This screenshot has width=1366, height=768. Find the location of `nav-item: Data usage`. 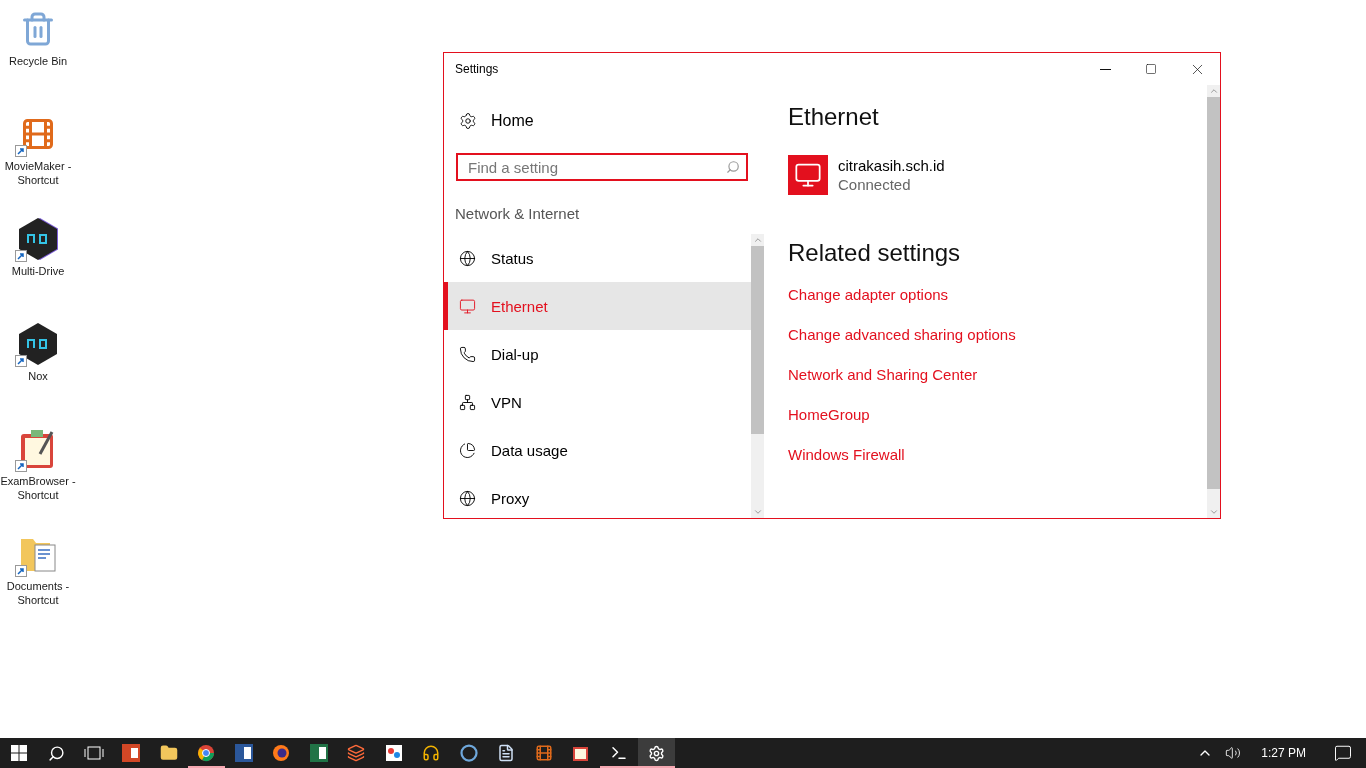

nav-item: Data usage is located at coordinates (597, 450).